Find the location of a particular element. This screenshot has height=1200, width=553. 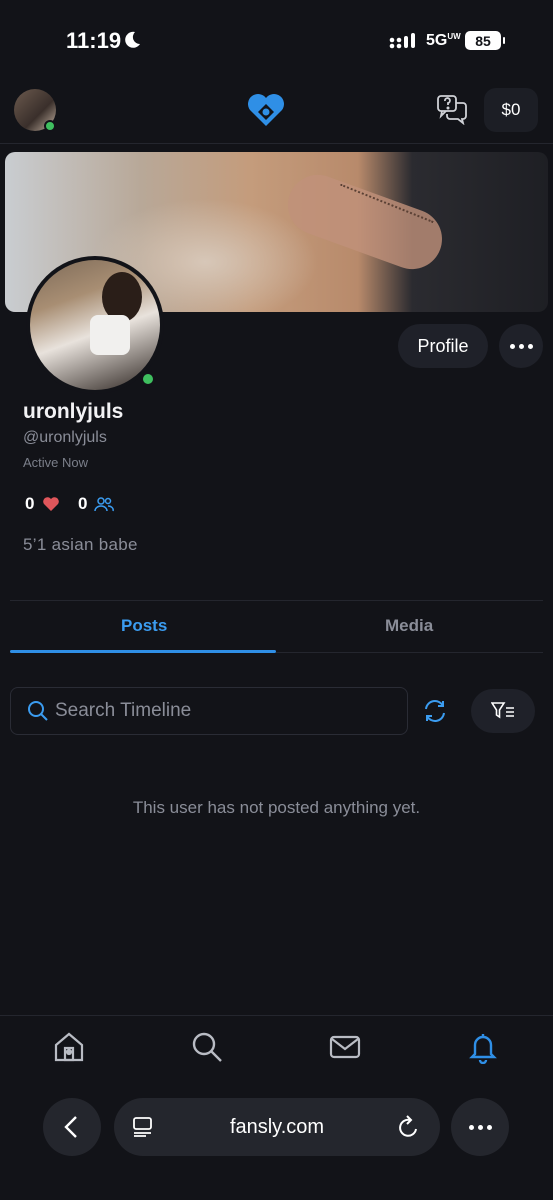

users-icon is located at coordinates (104, 504).